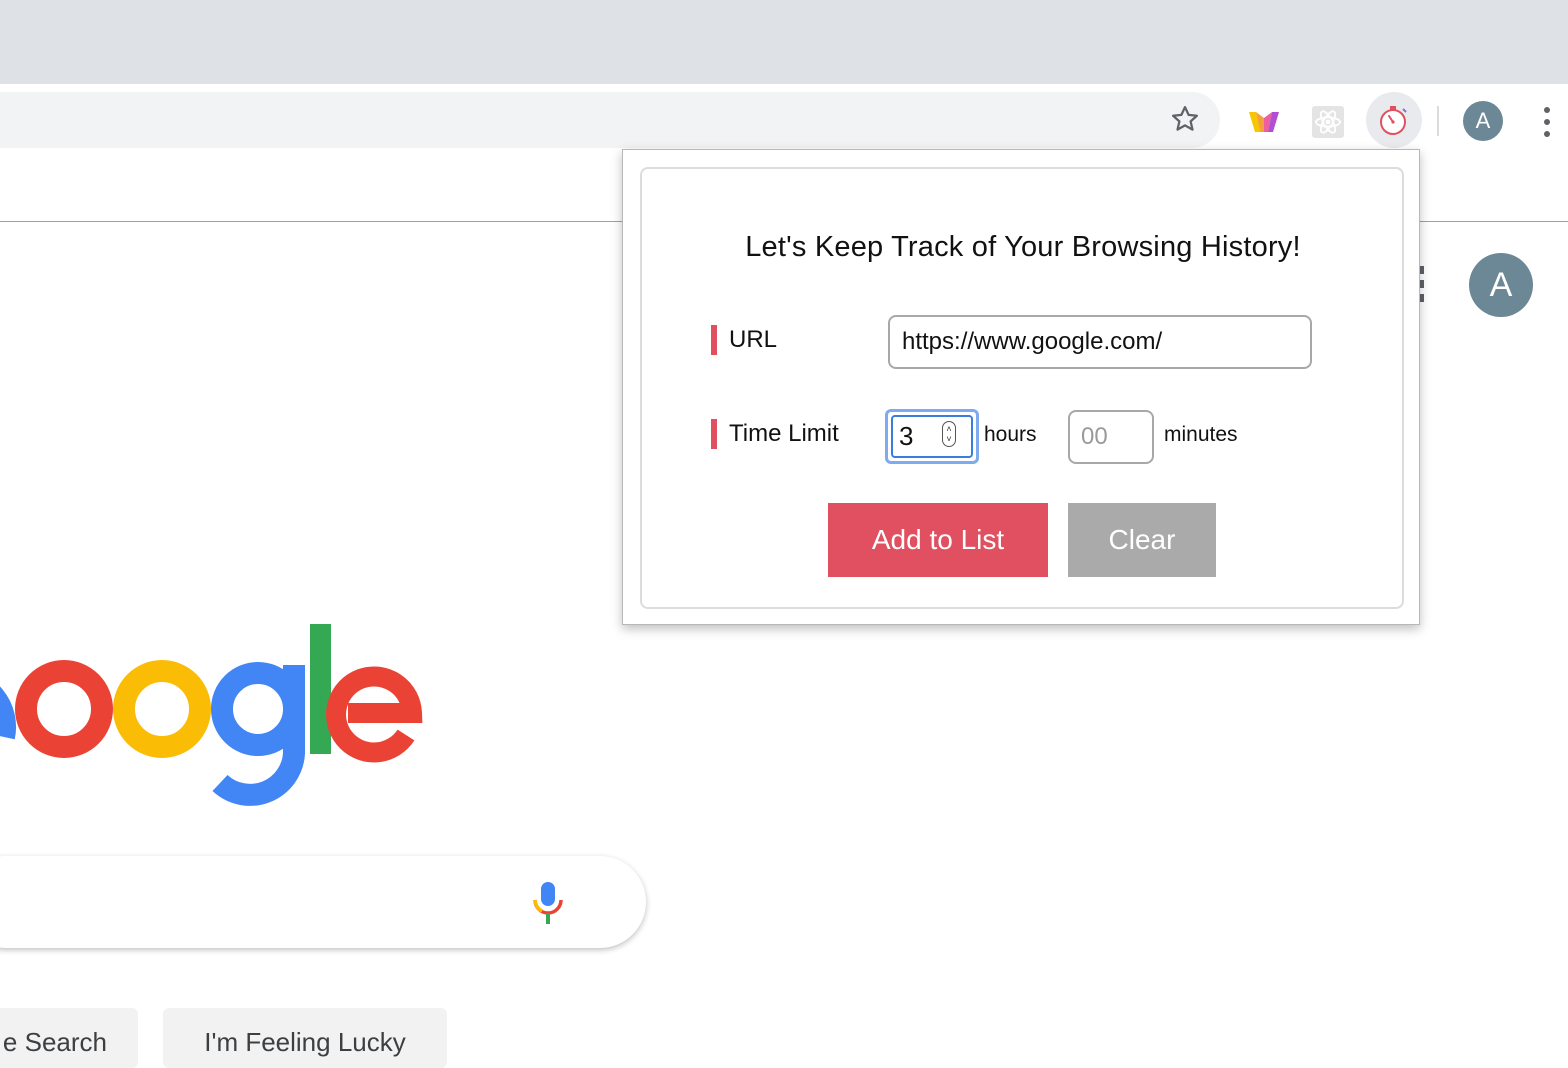 The image size is (1568, 1068). What do you see at coordinates (1100, 342) in the screenshot?
I see `url-input` at bounding box center [1100, 342].